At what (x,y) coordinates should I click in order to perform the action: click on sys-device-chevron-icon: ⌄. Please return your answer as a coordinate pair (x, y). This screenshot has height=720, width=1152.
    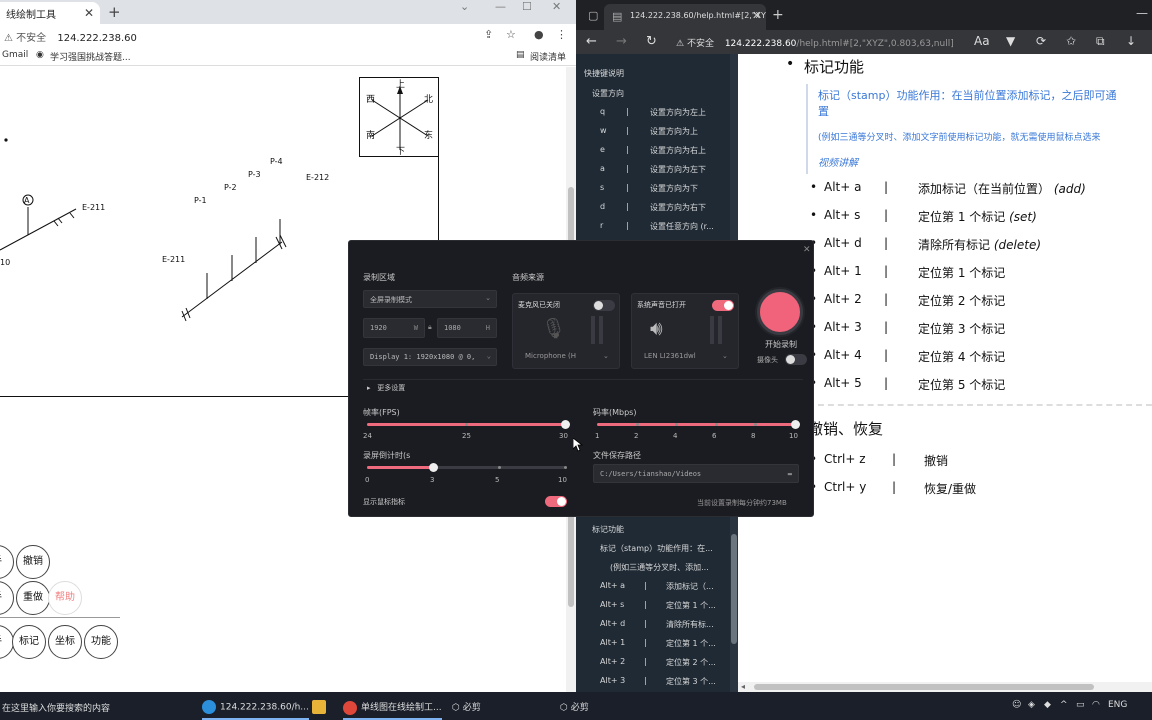
    Looking at the image, I should click on (725, 356).